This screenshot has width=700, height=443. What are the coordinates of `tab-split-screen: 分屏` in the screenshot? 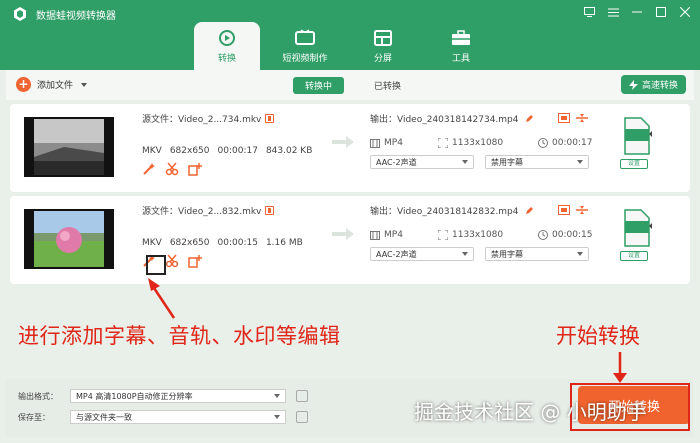 It's located at (383, 46).